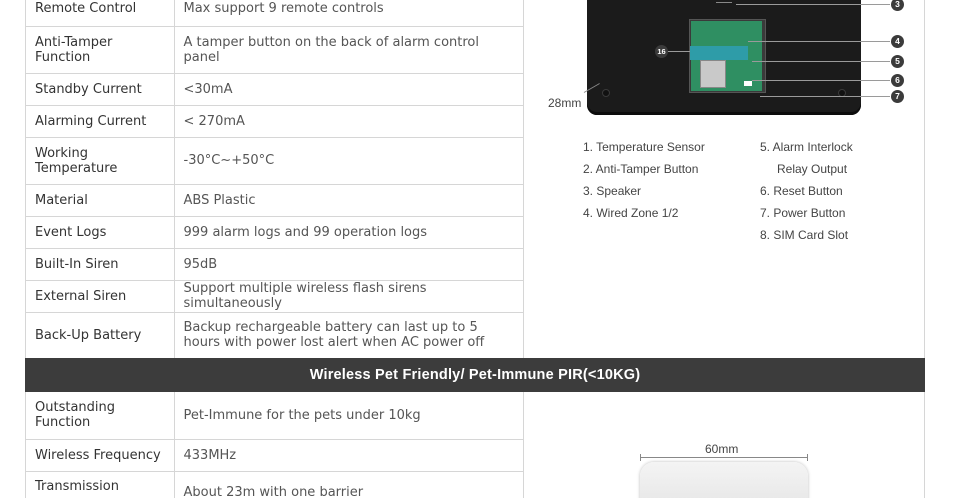 The height and width of the screenshot is (498, 958). What do you see at coordinates (349, 121) in the screenshot?
I see `spec-value: < 270mA` at bounding box center [349, 121].